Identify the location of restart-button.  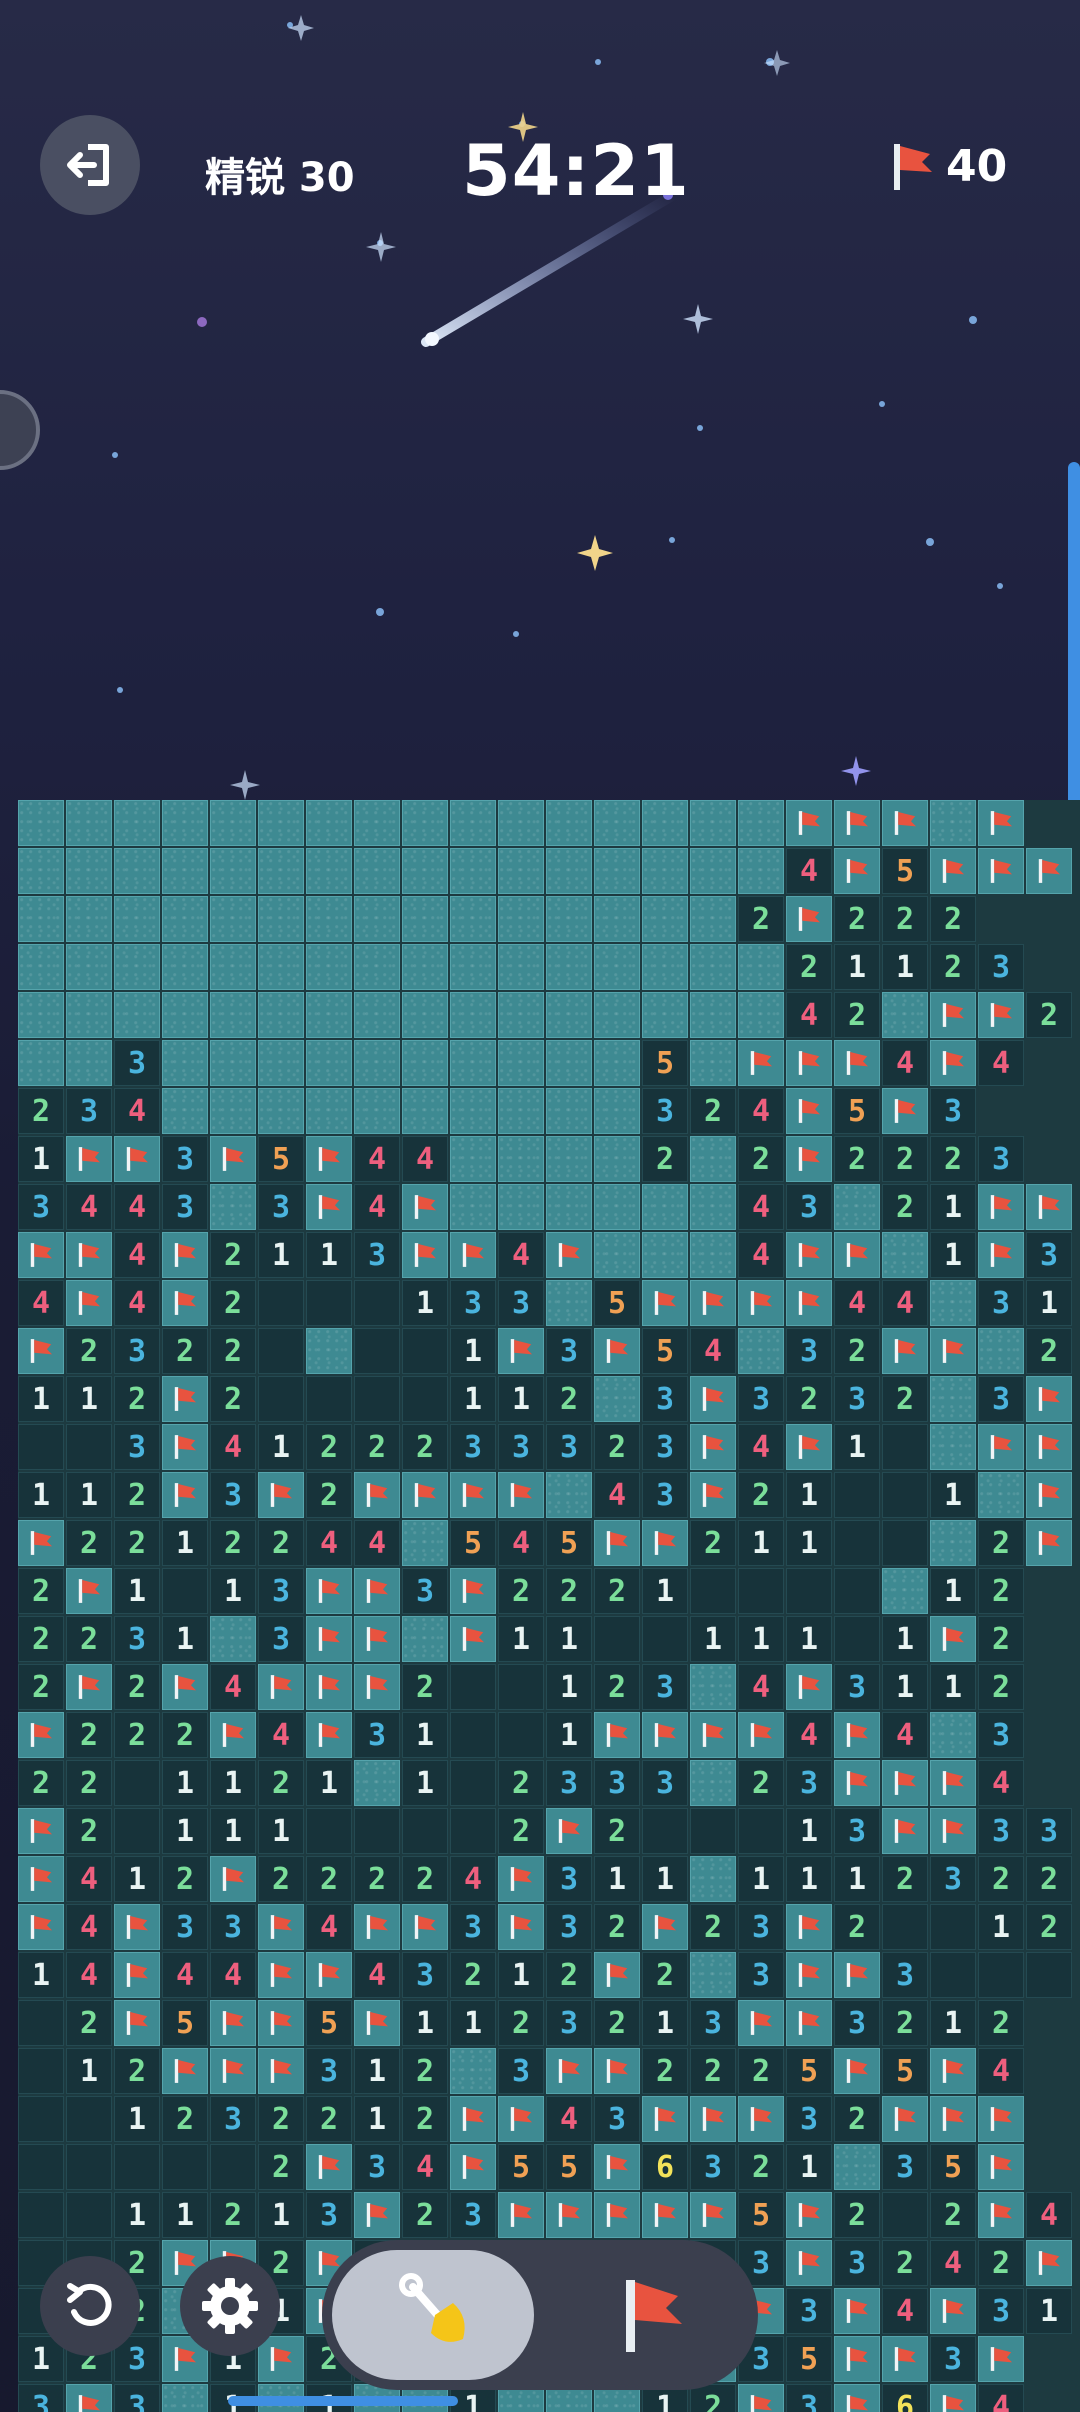
(90, 2306).